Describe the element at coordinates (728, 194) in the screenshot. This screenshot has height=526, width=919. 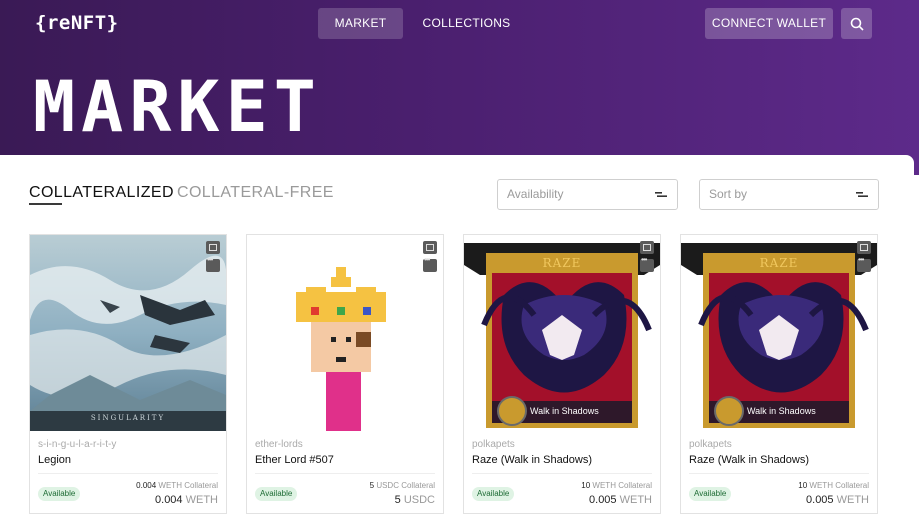
I see `sort-placeholder: Sort by` at that location.